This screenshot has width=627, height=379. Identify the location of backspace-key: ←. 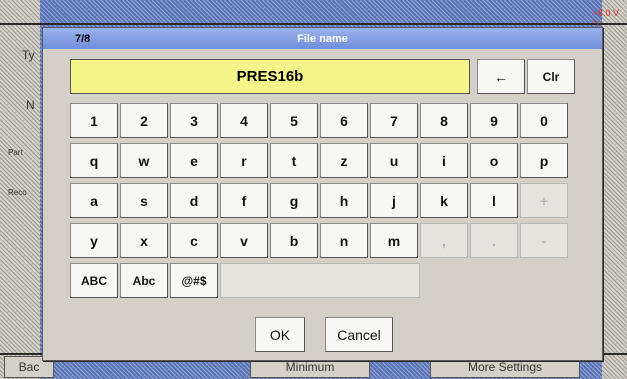
(501, 76).